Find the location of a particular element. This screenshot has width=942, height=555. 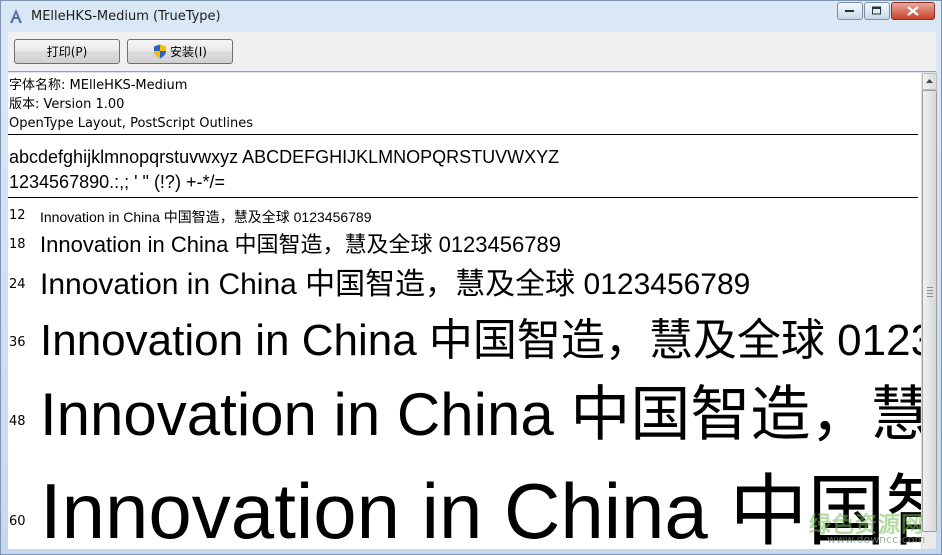

install-button: 安装(I) is located at coordinates (180, 51).